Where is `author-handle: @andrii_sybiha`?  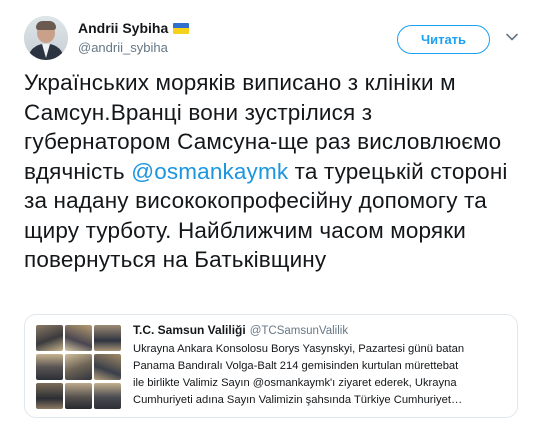
author-handle: @andrii_sybiha is located at coordinates (123, 47).